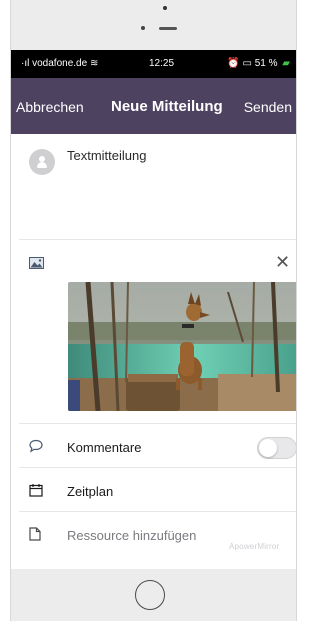 This screenshot has width=320, height=621. Describe the element at coordinates (94, 63) in the screenshot. I see `wifi-icon: ≋` at that location.